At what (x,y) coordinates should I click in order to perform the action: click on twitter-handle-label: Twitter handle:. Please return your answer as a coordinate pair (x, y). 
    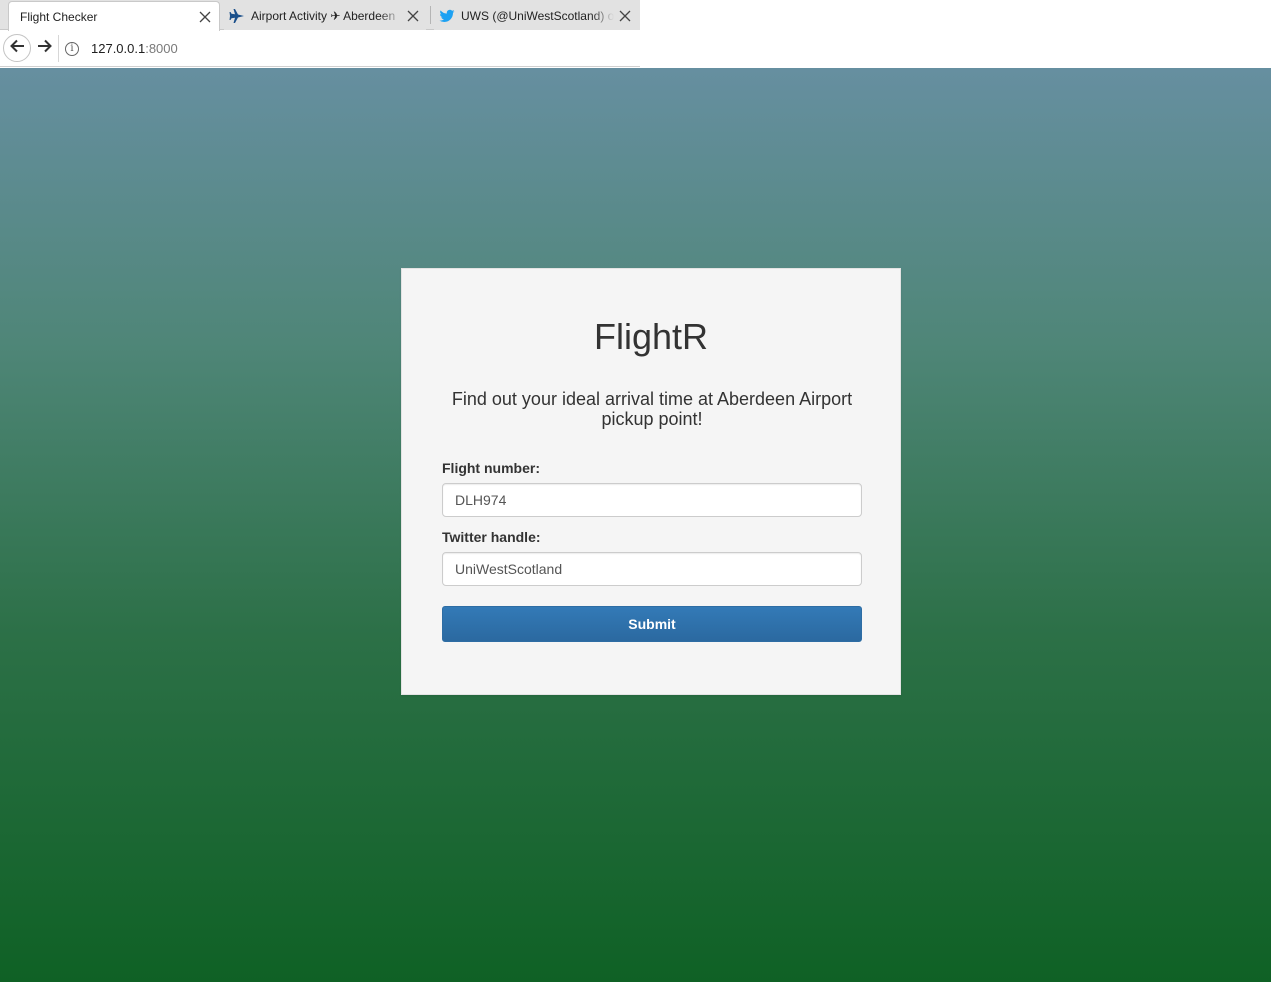
    Looking at the image, I should click on (491, 537).